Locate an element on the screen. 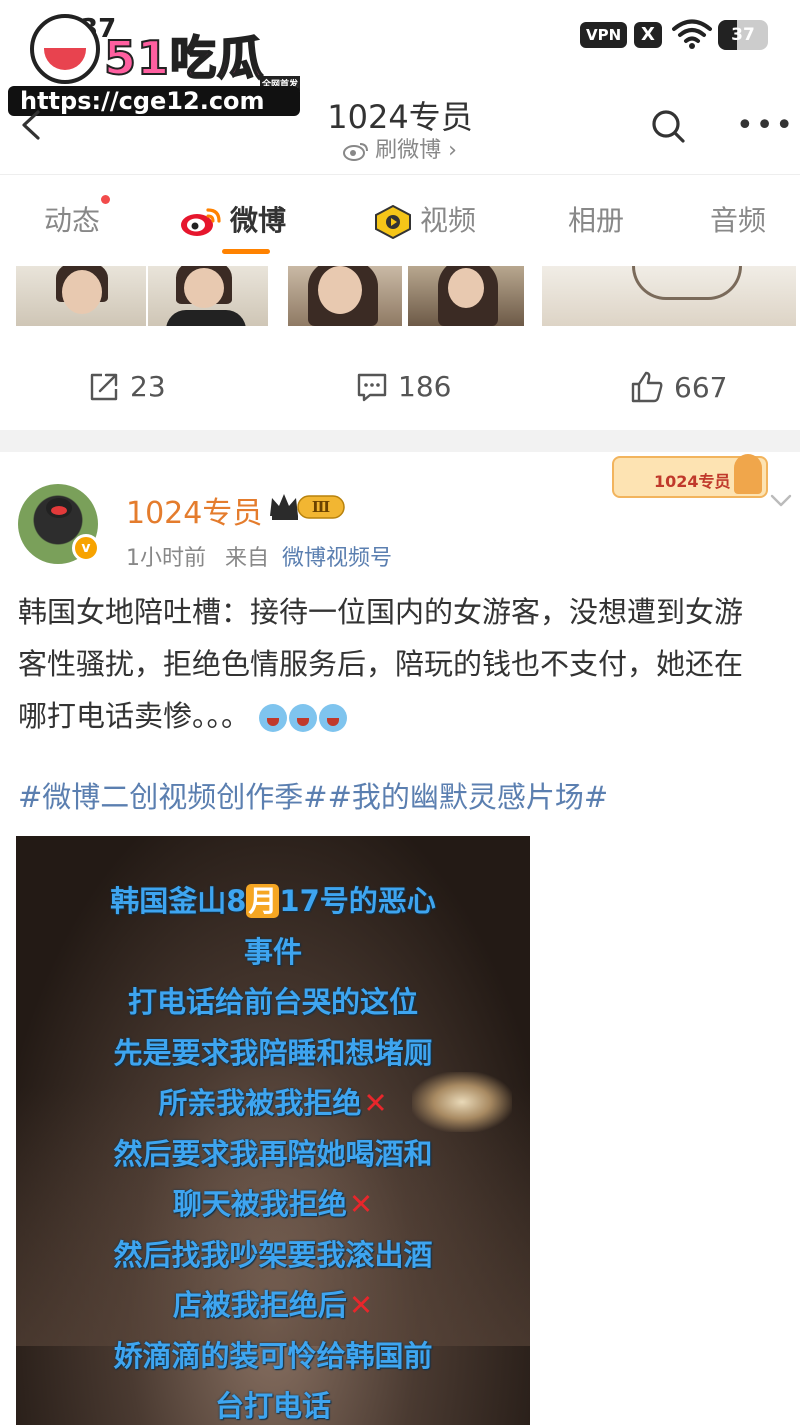 The width and height of the screenshot is (800, 1425). like-button: 667 is located at coordinates (678, 387).